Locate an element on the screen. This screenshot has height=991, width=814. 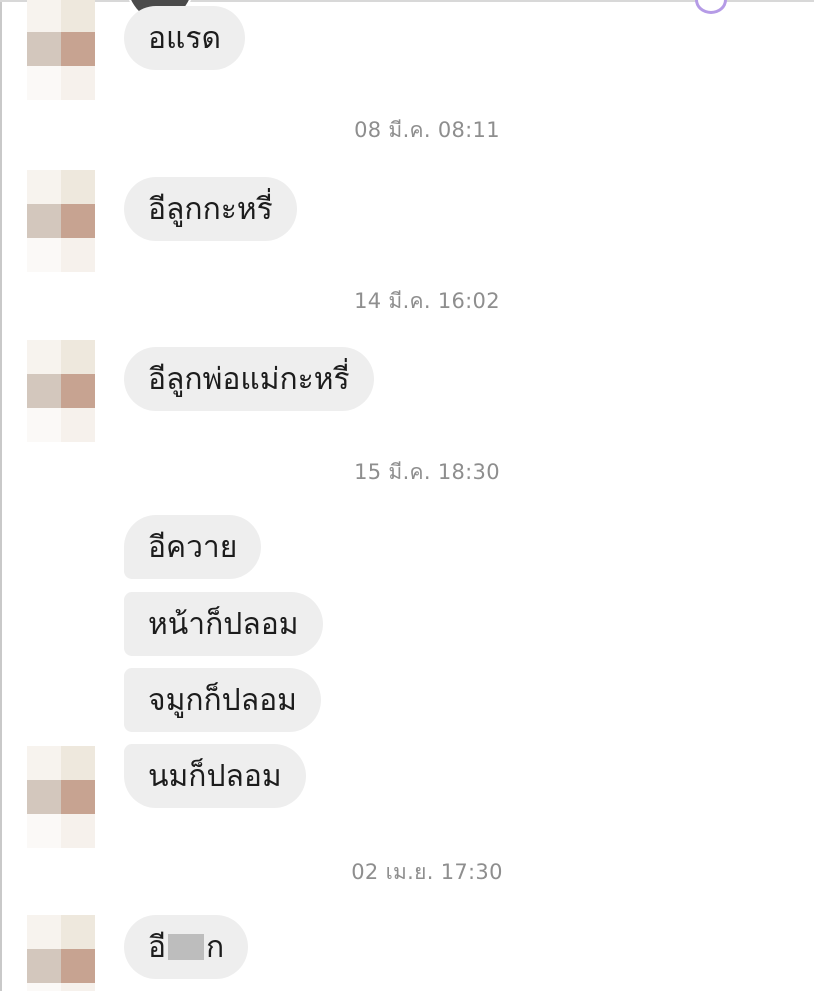
message-bubble: อี ก is located at coordinates (186, 947).